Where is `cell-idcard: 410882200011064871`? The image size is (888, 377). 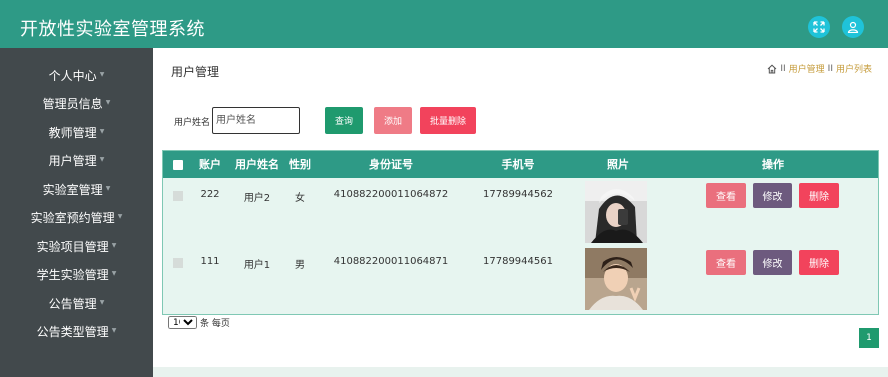 cell-idcard: 410882200011064871 is located at coordinates (391, 261).